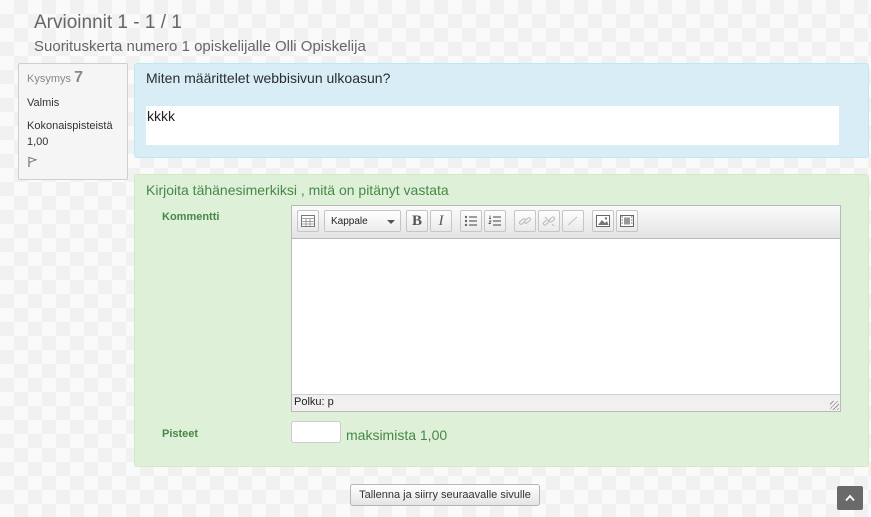 The image size is (871, 517). Describe the element at coordinates (603, 221) in the screenshot. I see `image-icon` at that location.